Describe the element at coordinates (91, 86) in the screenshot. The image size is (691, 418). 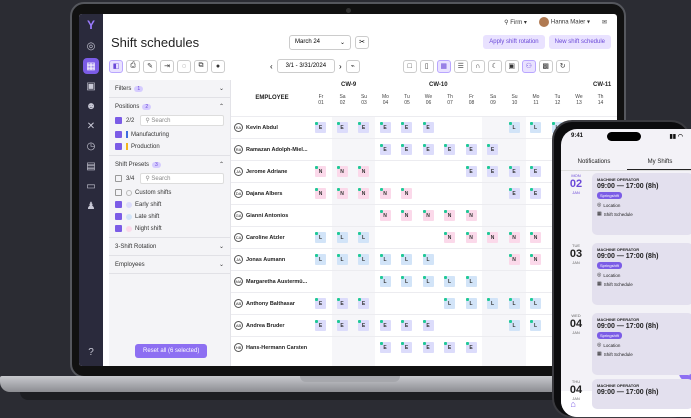
I see `contacts-icon: ▣` at that location.